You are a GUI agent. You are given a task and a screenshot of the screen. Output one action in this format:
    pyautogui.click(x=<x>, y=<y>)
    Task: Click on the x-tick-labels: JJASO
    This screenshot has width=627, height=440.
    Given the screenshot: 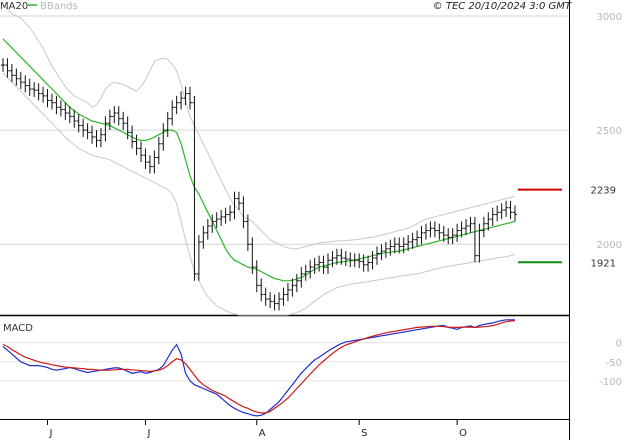 What is the action you would take?
    pyautogui.click(x=257, y=429)
    